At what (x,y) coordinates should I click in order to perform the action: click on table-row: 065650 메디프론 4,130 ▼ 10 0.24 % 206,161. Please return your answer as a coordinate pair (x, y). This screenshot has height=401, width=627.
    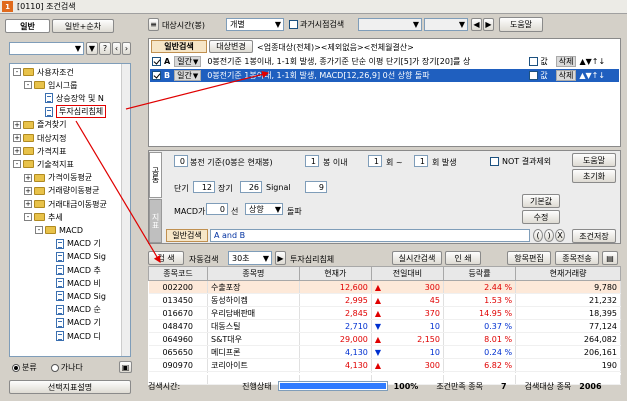
    Looking at the image, I should click on (384, 352).